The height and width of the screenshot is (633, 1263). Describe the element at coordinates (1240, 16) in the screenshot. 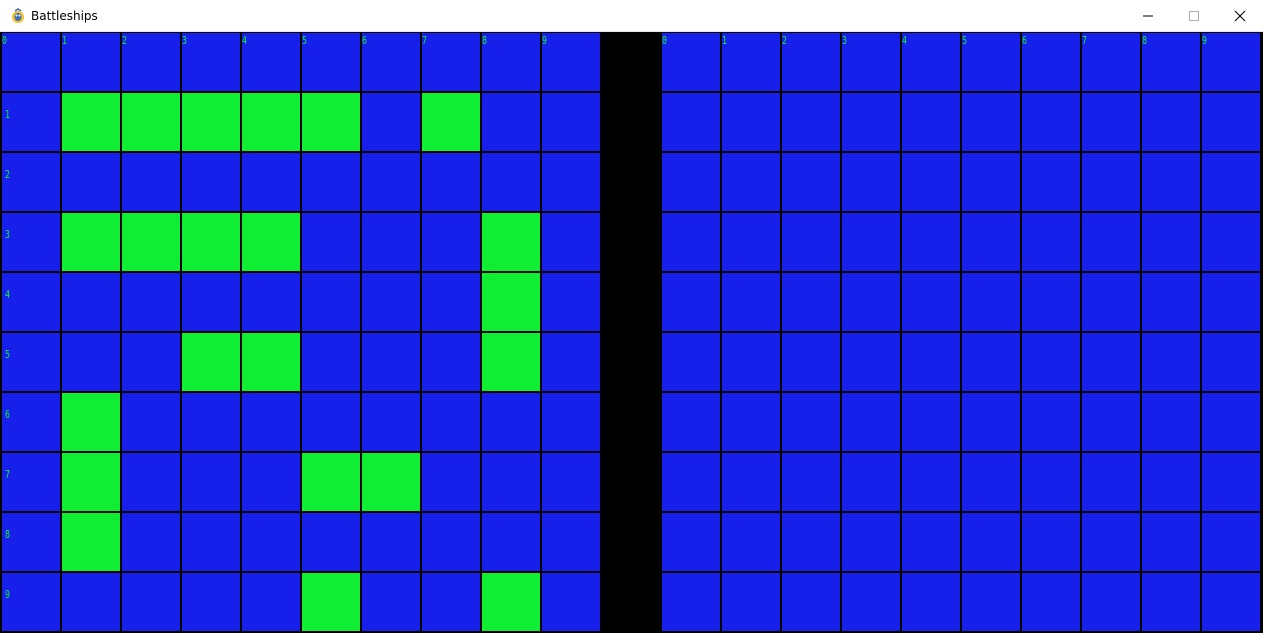

I see `close-button` at that location.